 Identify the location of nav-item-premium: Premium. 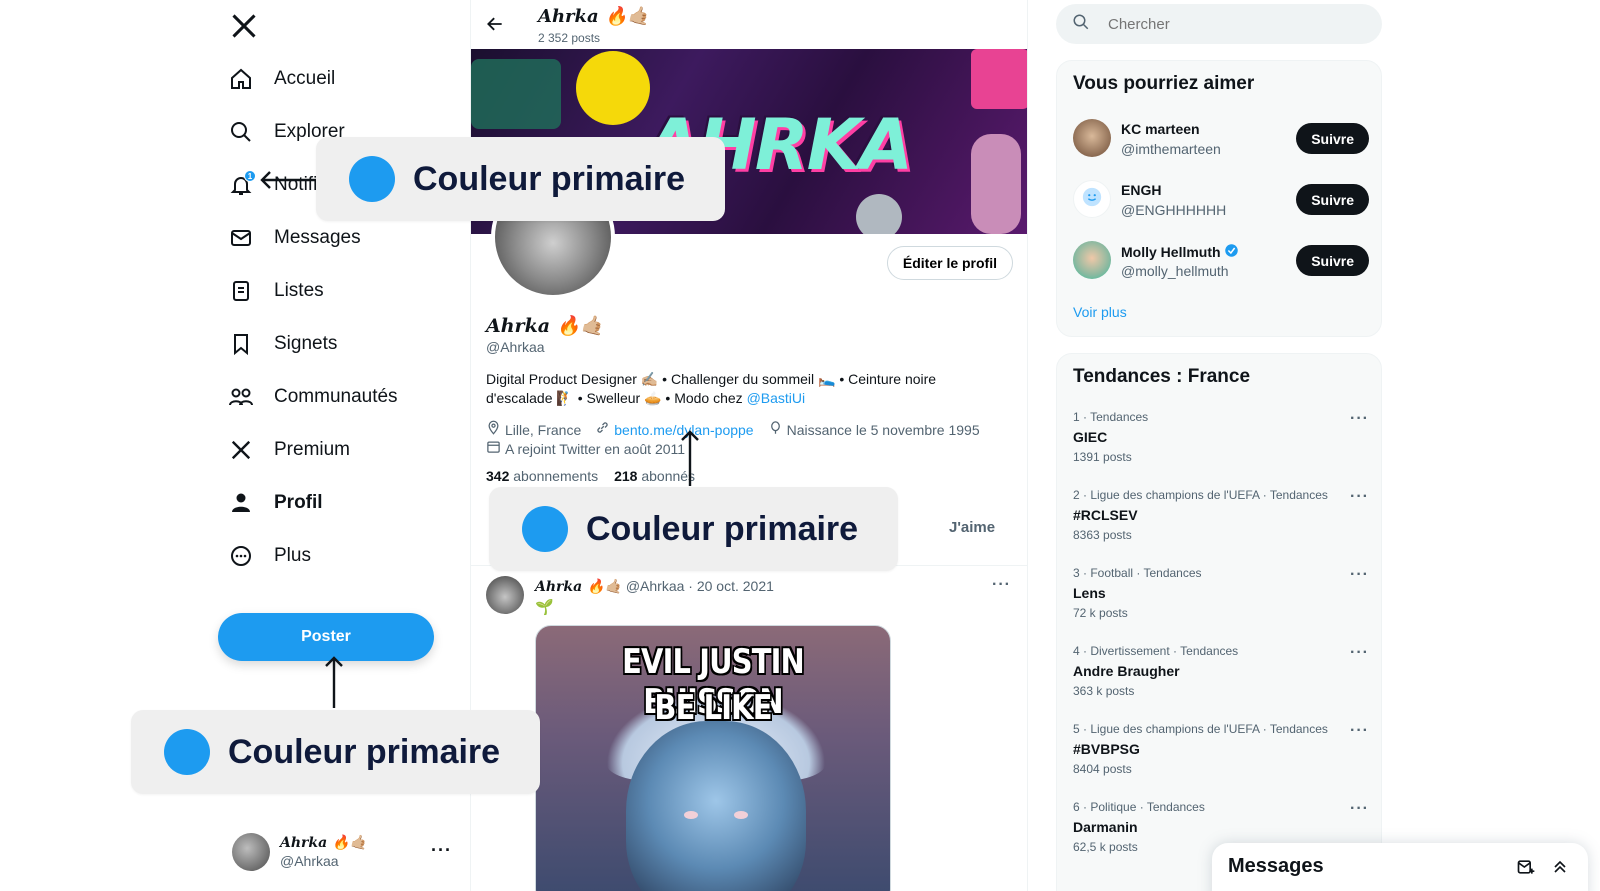
(289, 450).